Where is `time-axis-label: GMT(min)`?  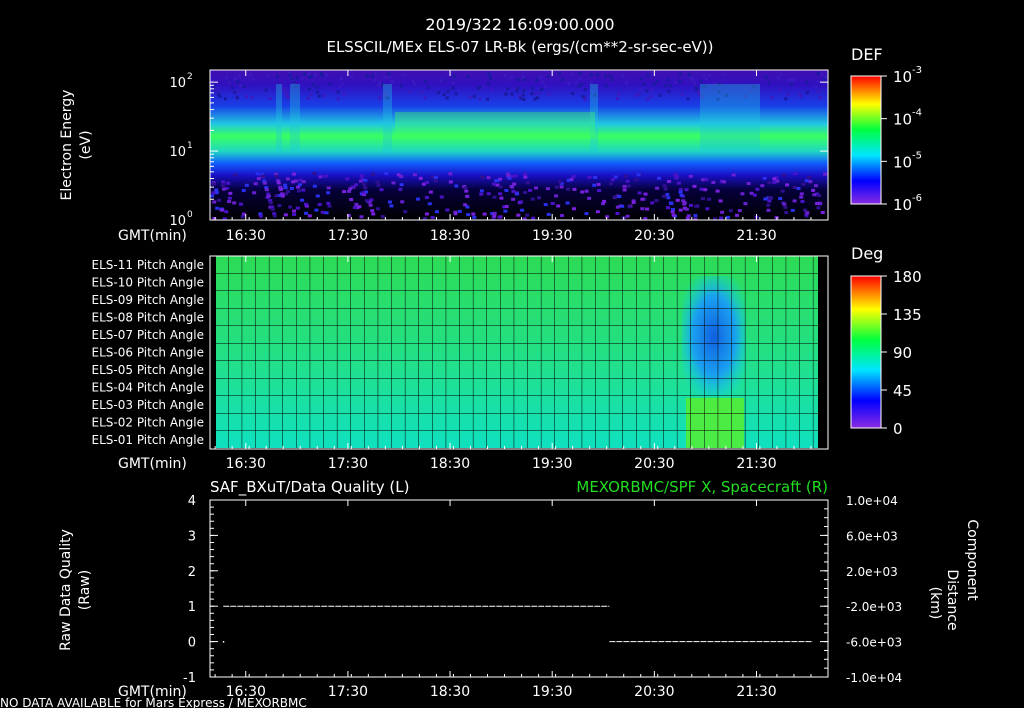
time-axis-label: GMT(min) is located at coordinates (152, 236).